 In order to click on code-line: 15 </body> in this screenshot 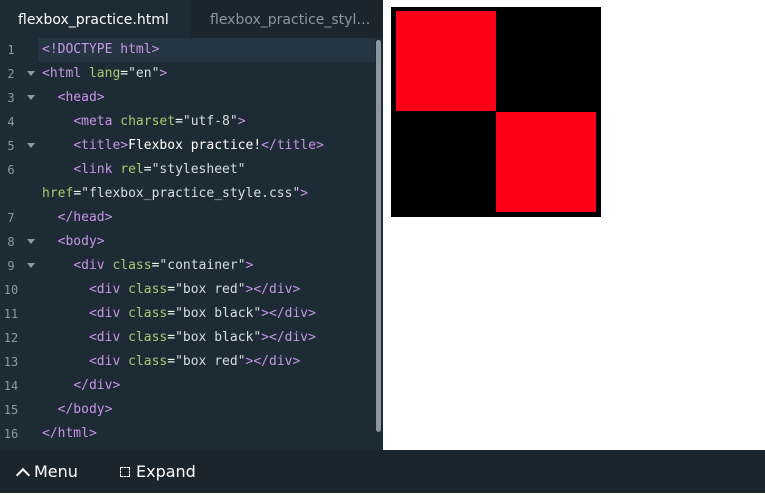, I will do `click(187, 410)`.